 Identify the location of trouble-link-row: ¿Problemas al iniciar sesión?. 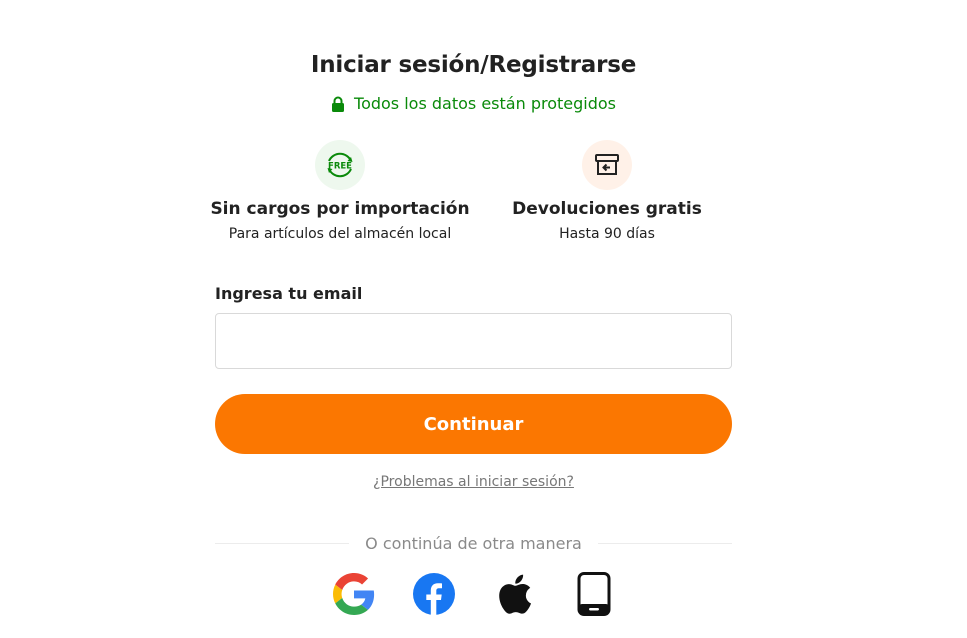
(473, 482).